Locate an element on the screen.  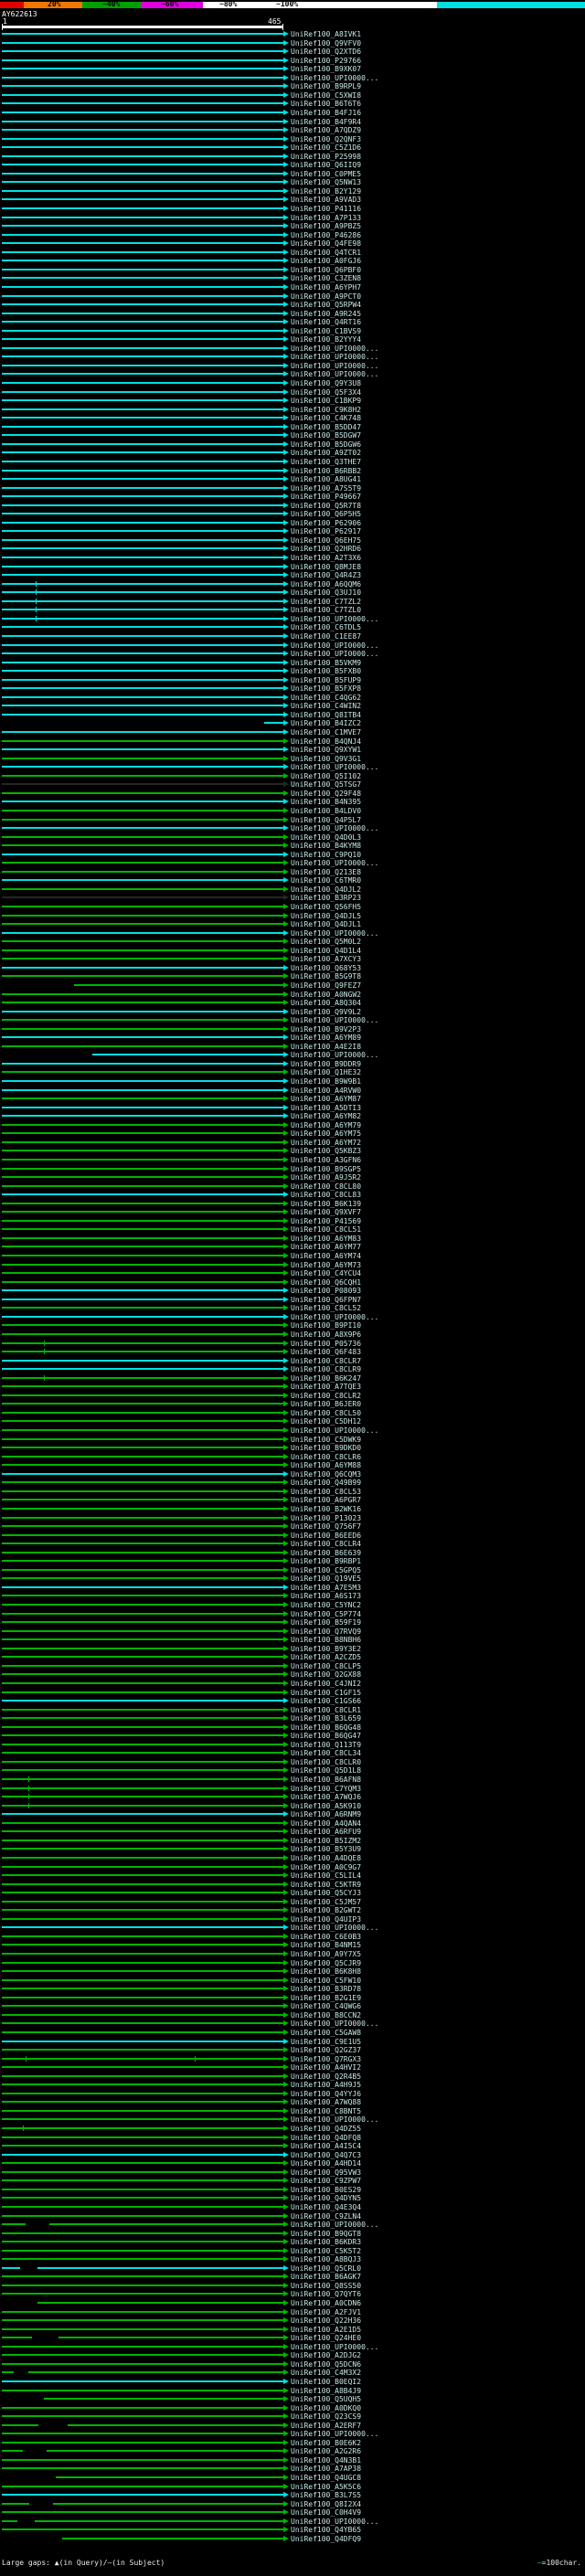
hit-label: UniRef100_B9RBP1 is located at coordinates (326, 1561).